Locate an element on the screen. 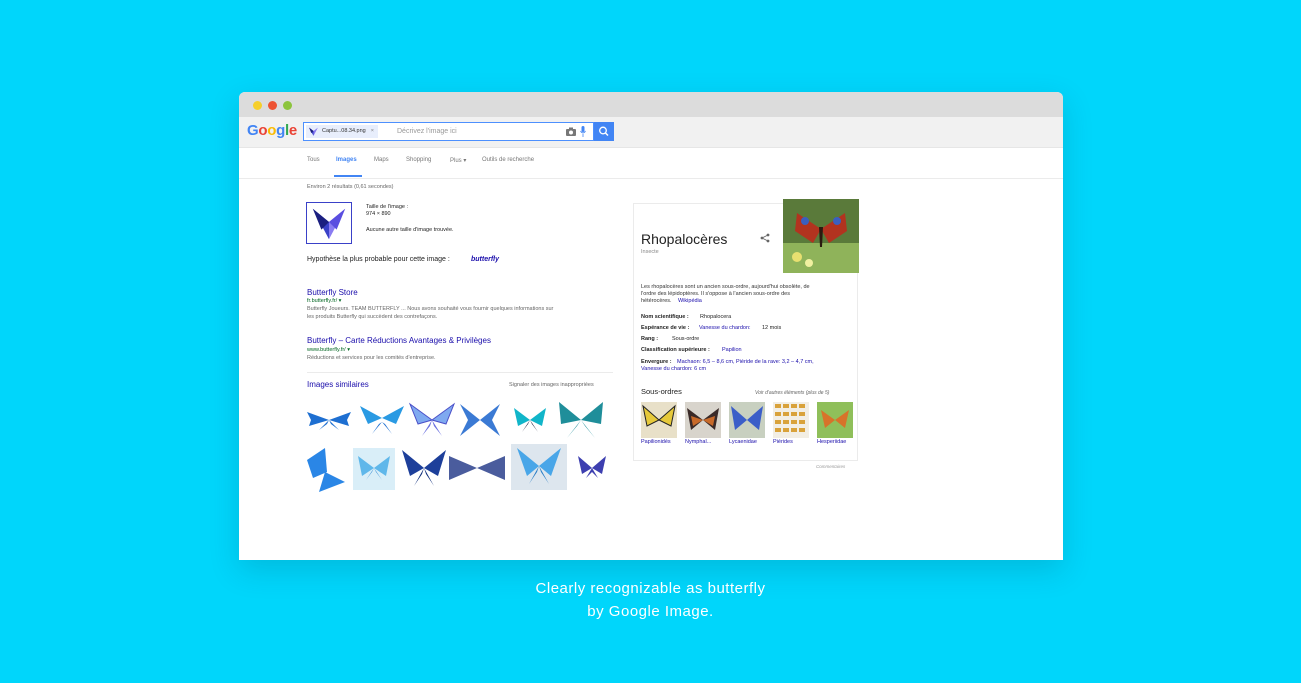  feedback-link: Commentaires is located at coordinates (830, 466).